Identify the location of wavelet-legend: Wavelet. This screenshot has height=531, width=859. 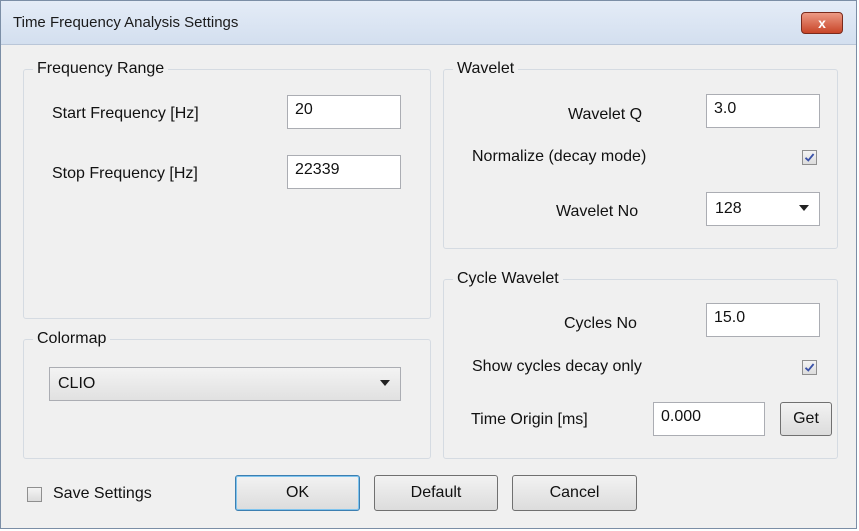
(486, 69).